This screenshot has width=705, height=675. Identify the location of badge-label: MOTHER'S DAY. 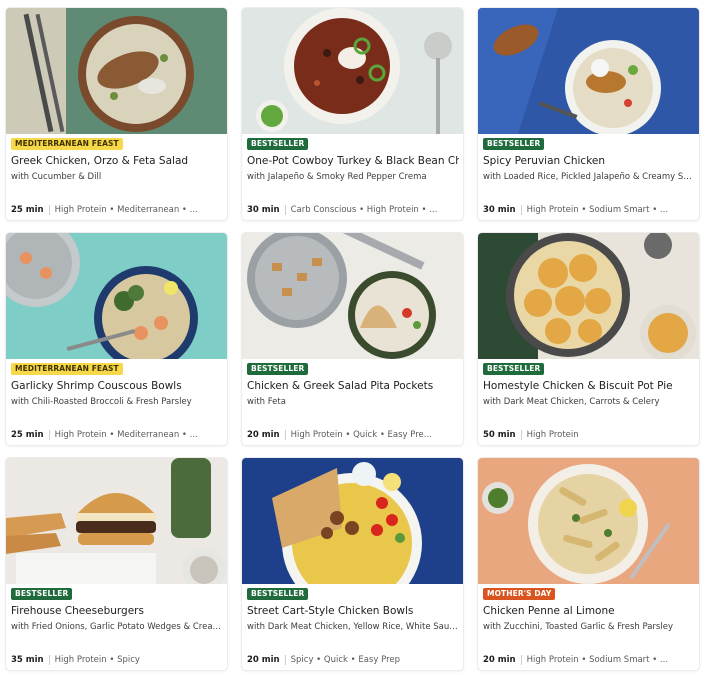
(519, 594).